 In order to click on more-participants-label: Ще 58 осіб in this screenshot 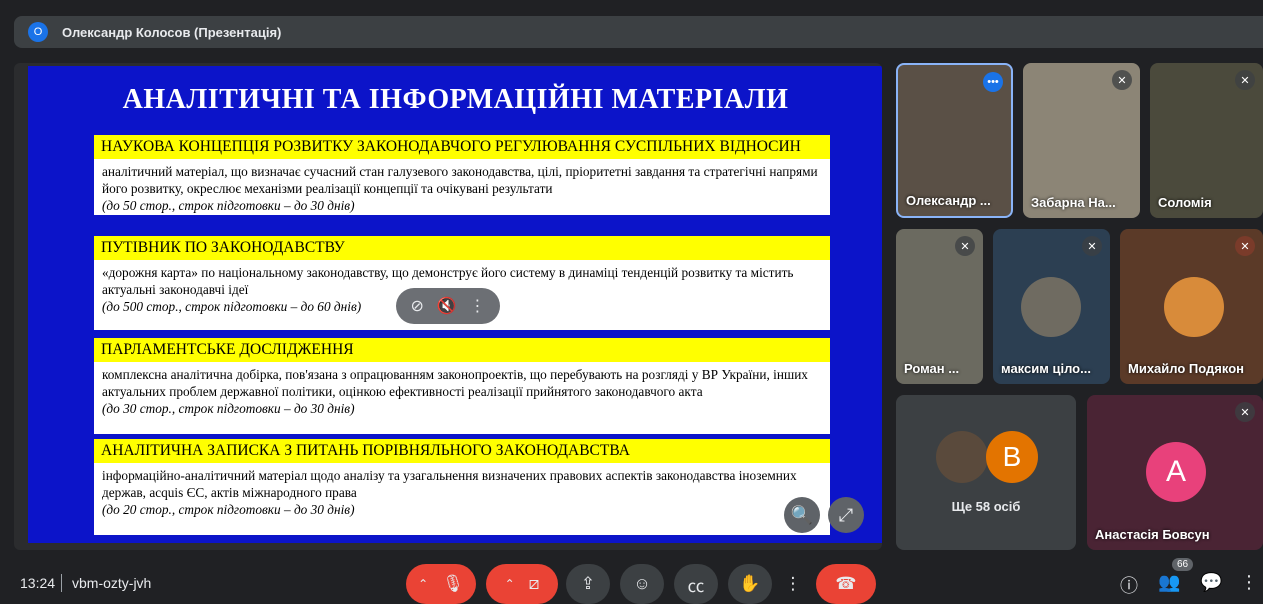, I will do `click(986, 506)`.